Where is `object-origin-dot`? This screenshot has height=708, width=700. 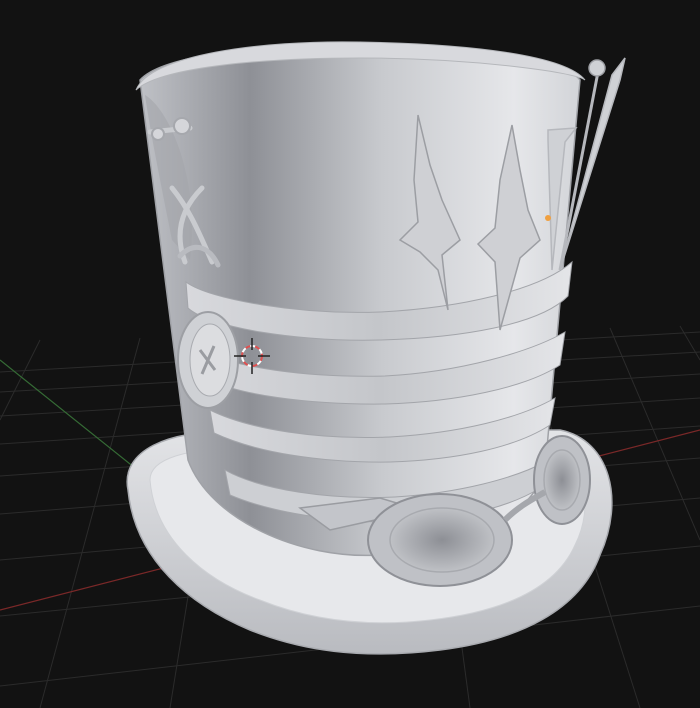
object-origin-dot is located at coordinates (548, 218).